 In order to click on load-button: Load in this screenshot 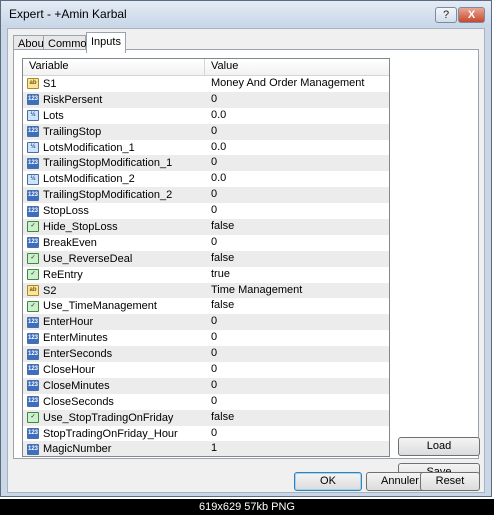, I will do `click(439, 446)`.